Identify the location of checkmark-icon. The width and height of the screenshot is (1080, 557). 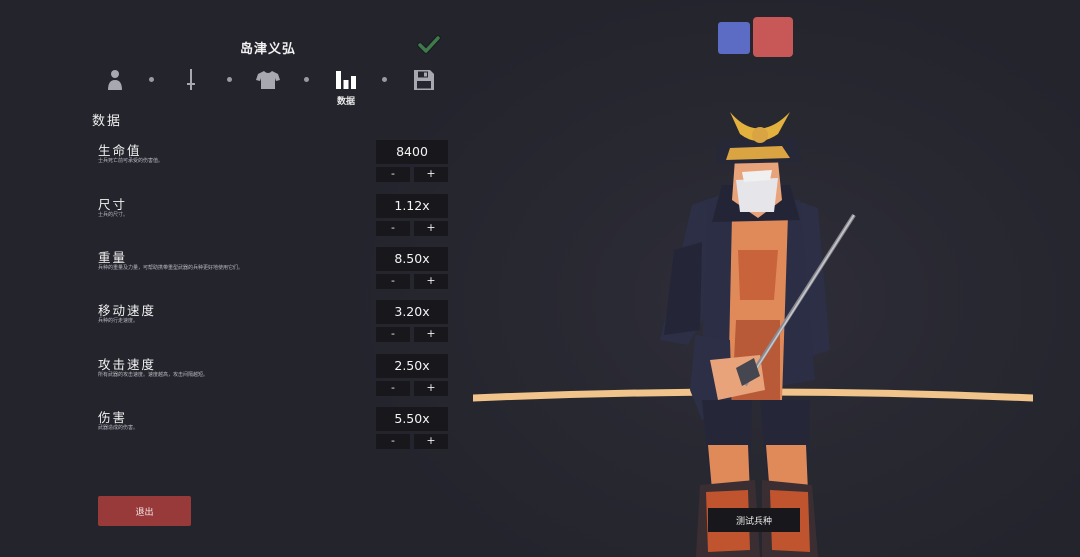
(429, 44).